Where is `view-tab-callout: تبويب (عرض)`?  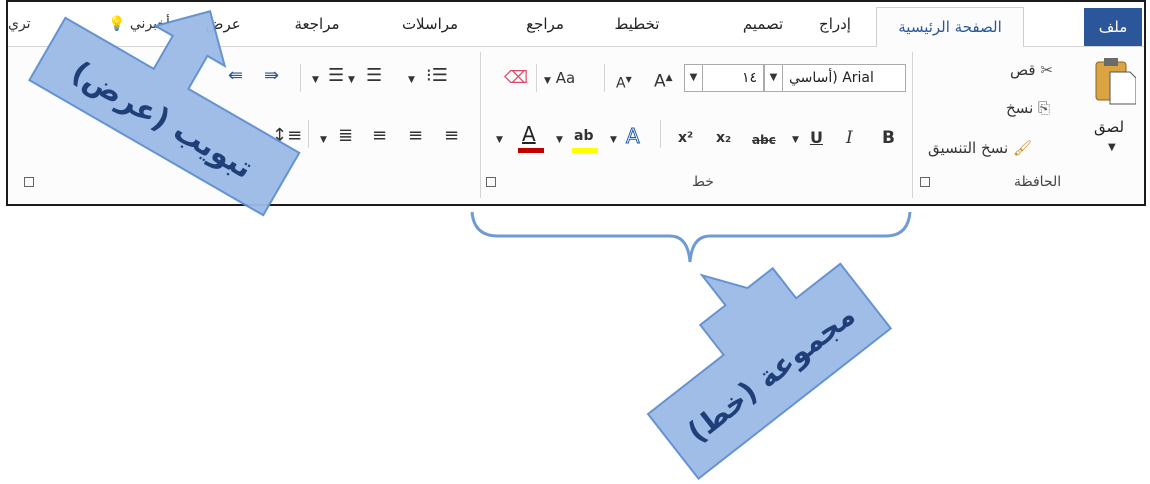
view-tab-callout: تبويب (عرض) is located at coordinates (164, 113).